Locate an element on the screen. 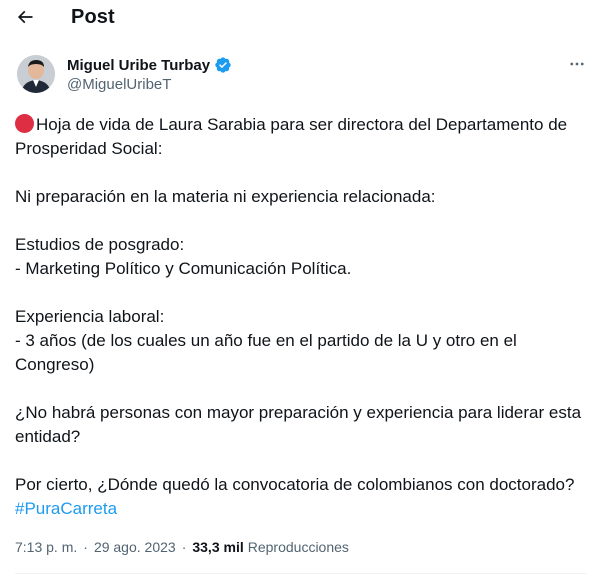 The height and width of the screenshot is (579, 602). post-time: 7:13 p. m. is located at coordinates (46, 547).